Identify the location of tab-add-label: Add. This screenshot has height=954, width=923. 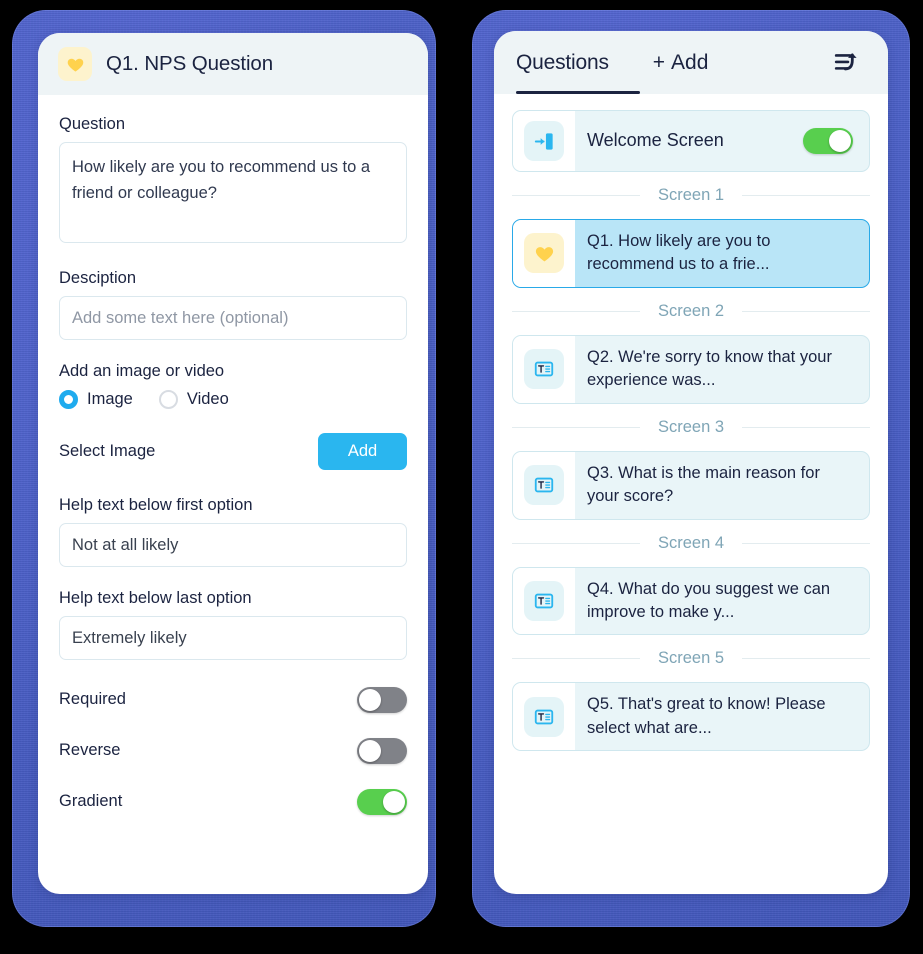
(690, 62).